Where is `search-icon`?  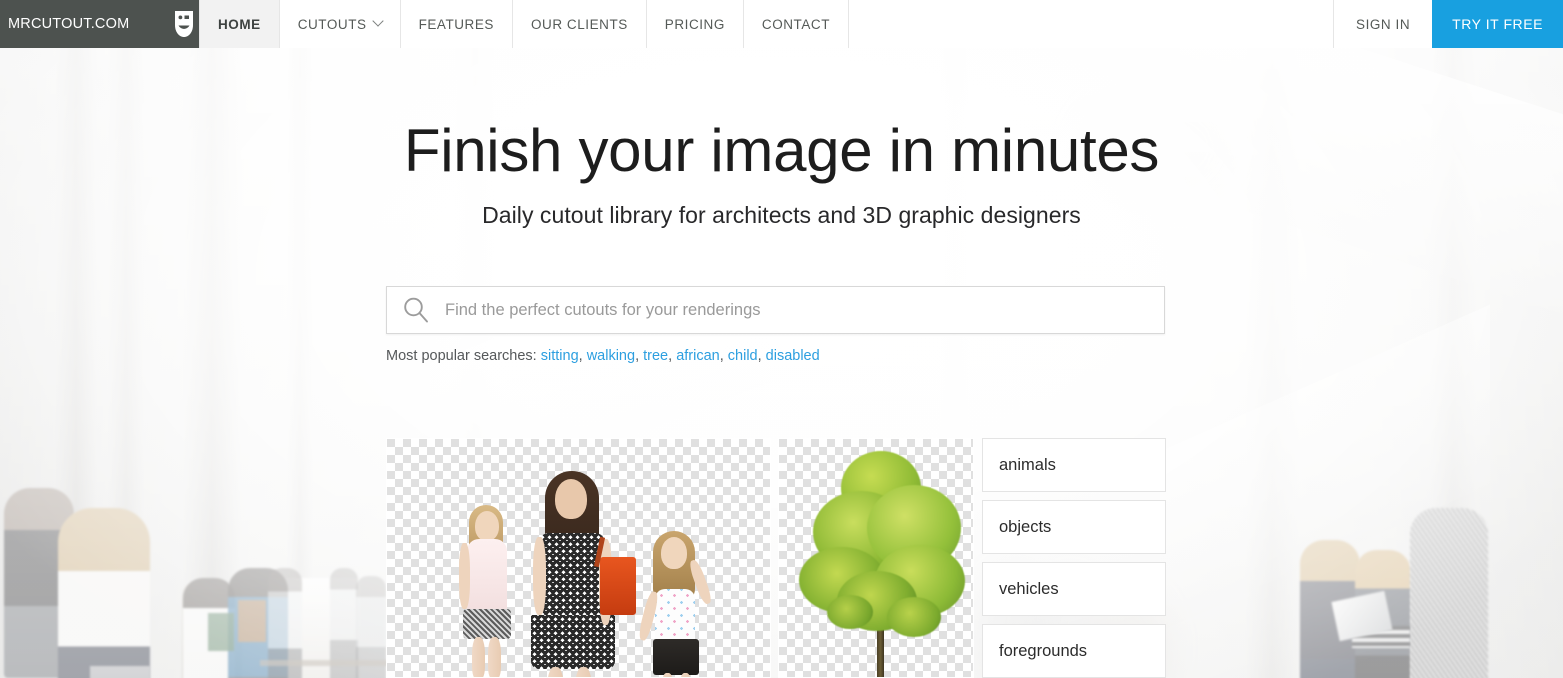
search-icon is located at coordinates (416, 310).